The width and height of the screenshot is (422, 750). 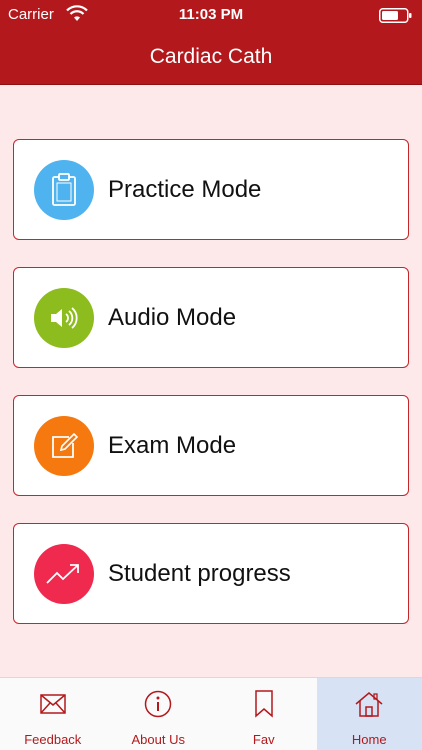 I want to click on tab-about-us-label: About Us, so click(x=158, y=739).